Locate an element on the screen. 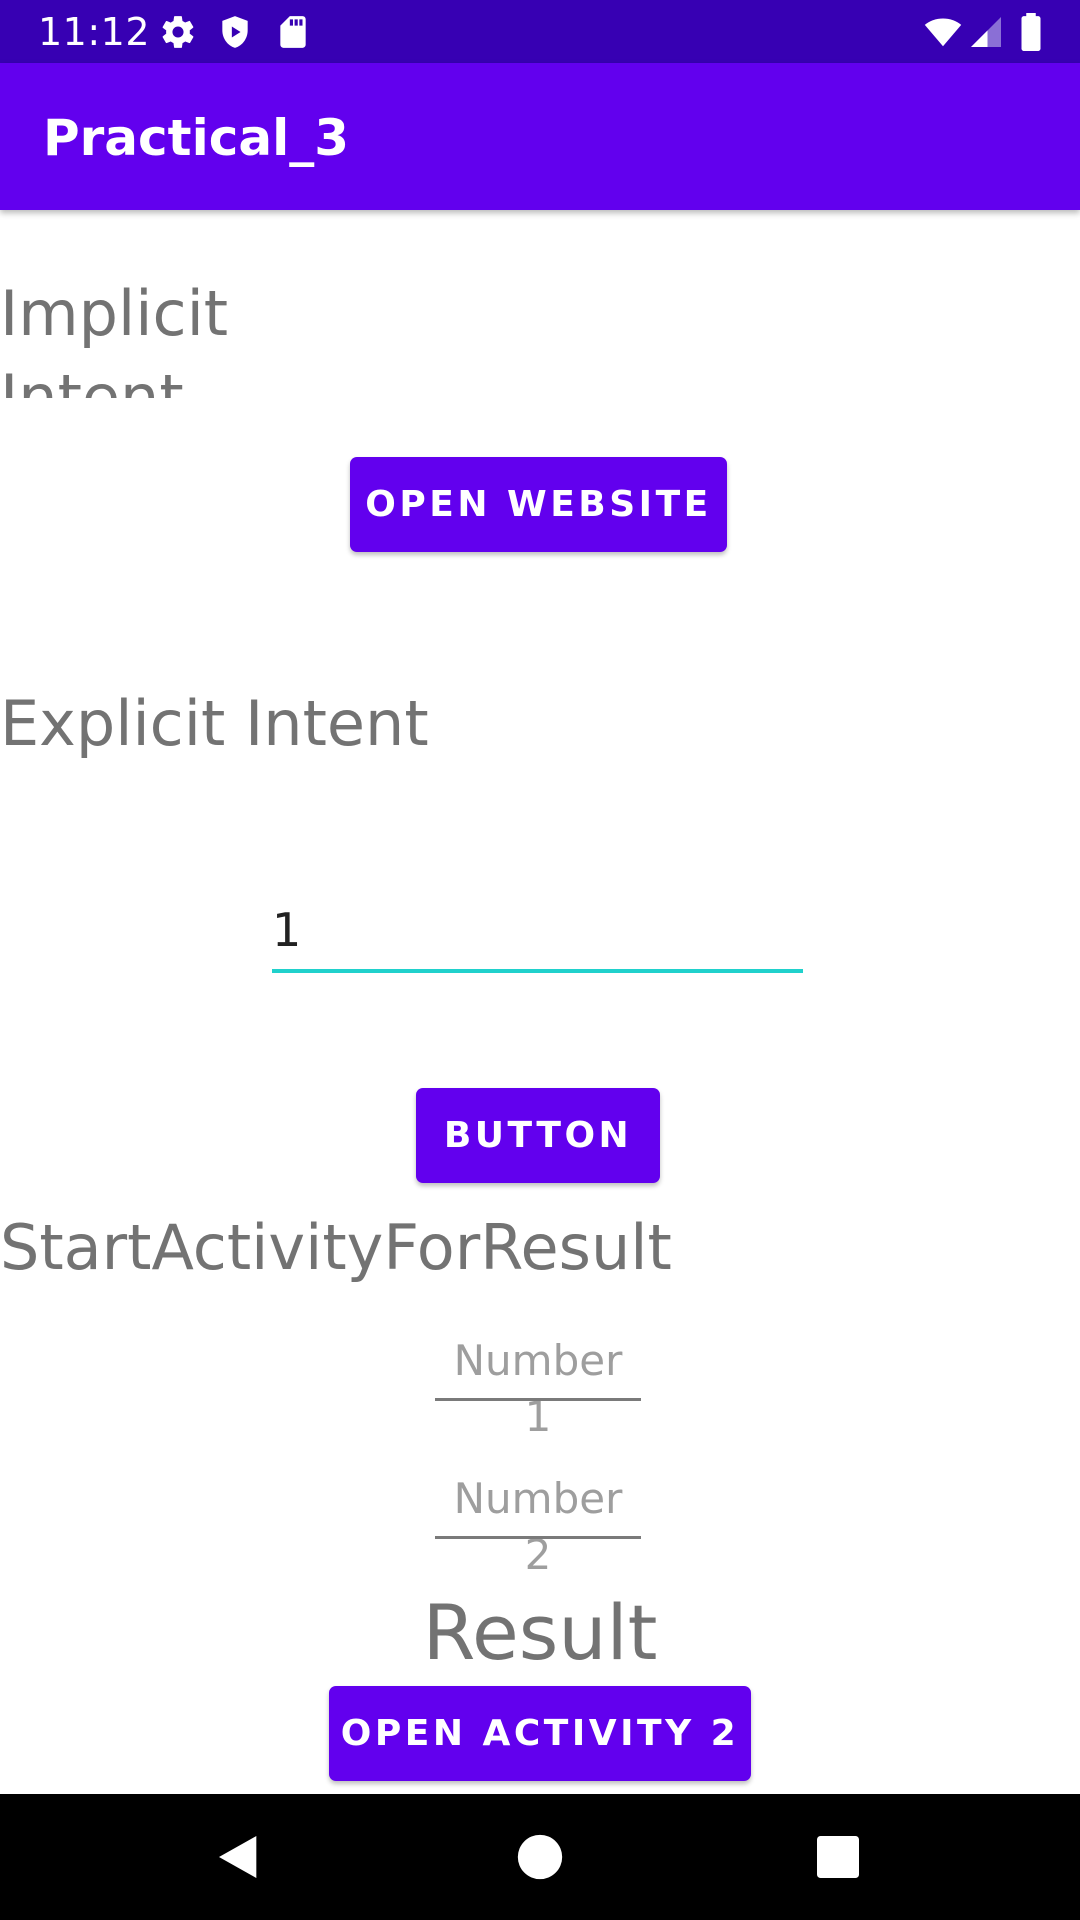  explicit-intent-input: 1 is located at coordinates (537, 936).